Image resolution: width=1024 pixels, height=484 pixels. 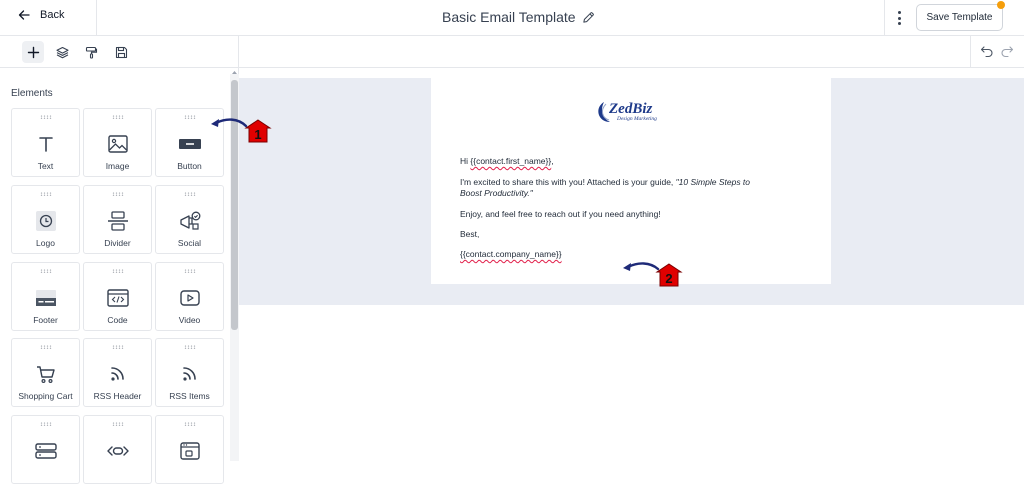 I want to click on element-card-label: Text, so click(x=45, y=166).